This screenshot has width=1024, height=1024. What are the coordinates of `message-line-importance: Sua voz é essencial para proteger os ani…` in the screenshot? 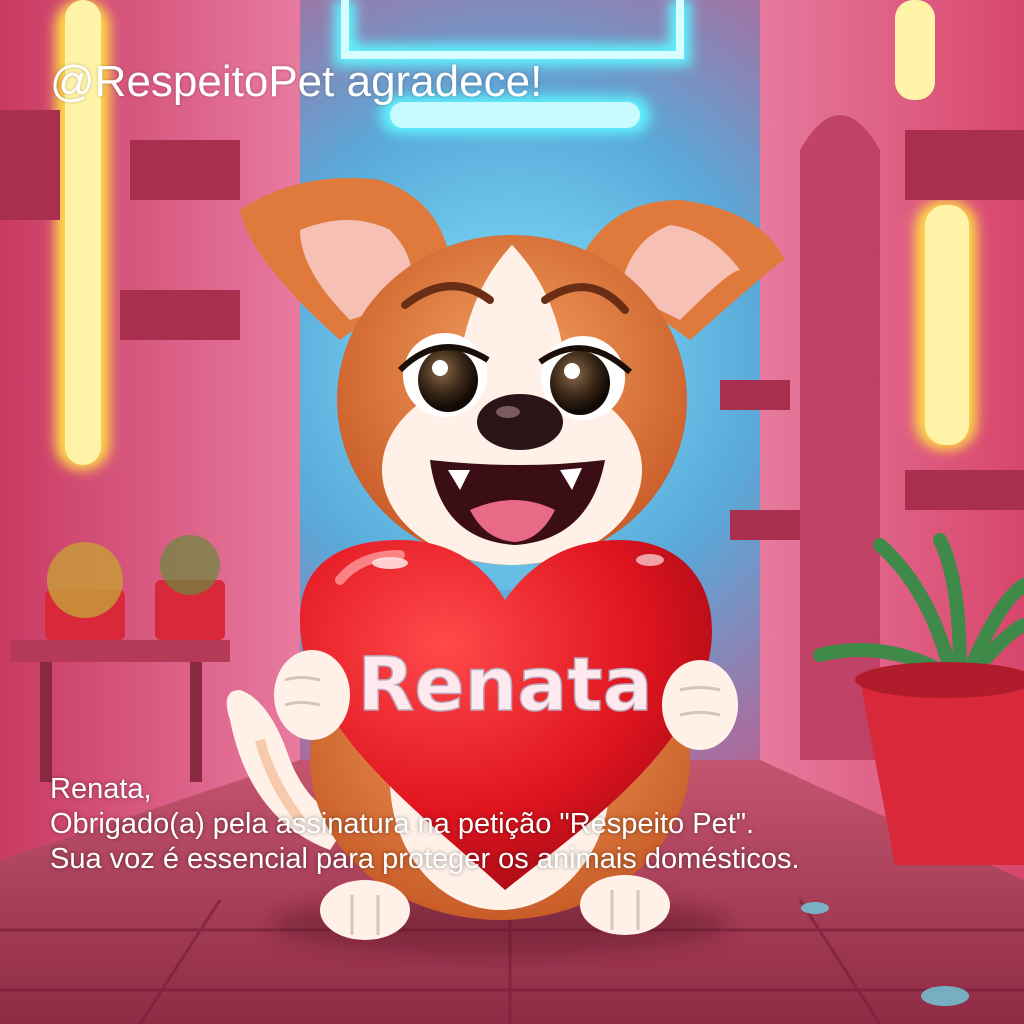 It's located at (425, 859).